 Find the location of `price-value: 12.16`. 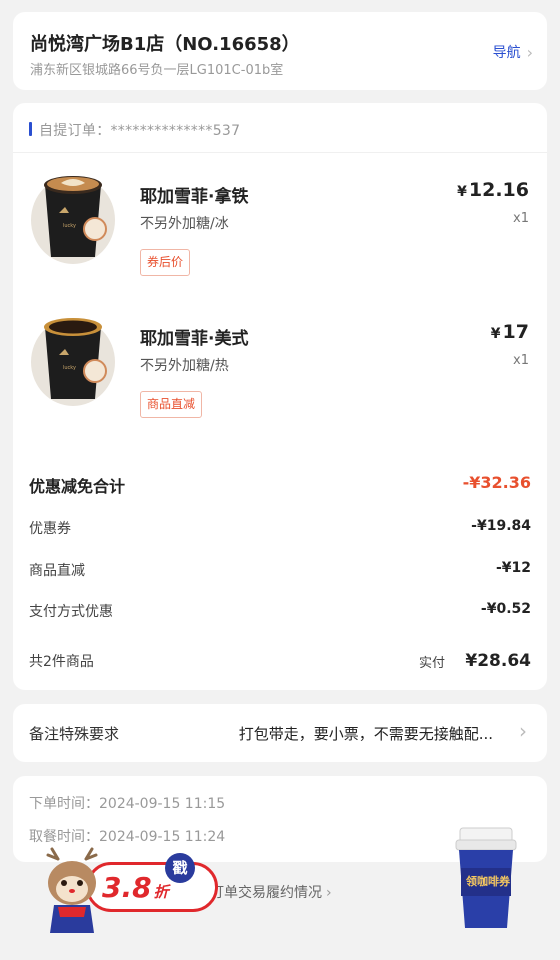

price-value: 12.16 is located at coordinates (498, 190).